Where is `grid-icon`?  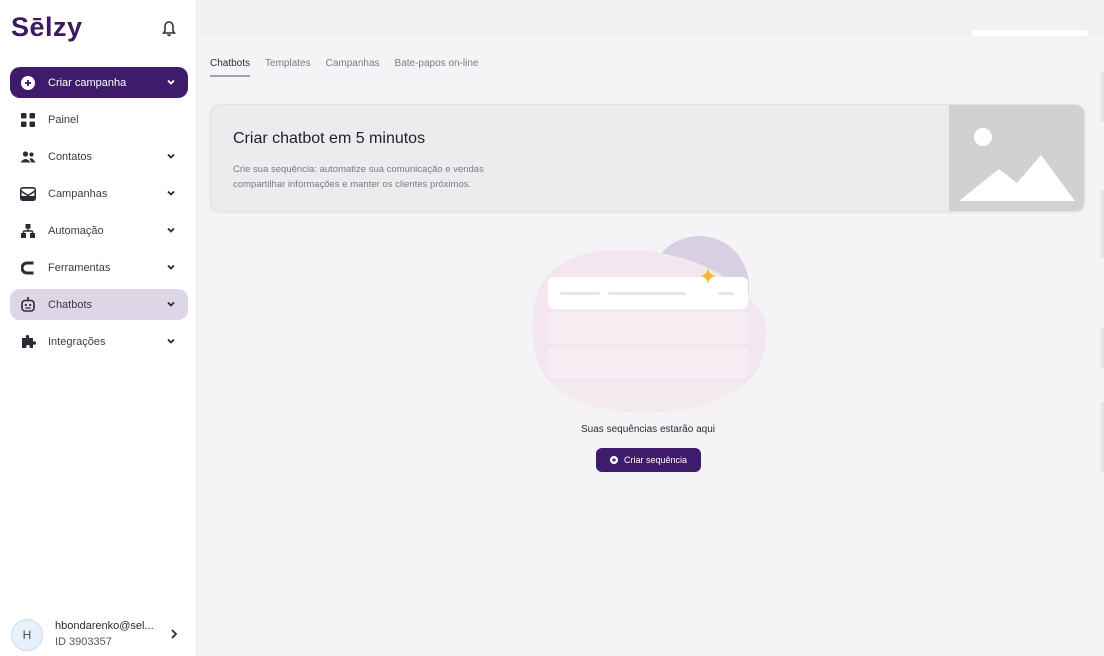
grid-icon is located at coordinates (28, 120).